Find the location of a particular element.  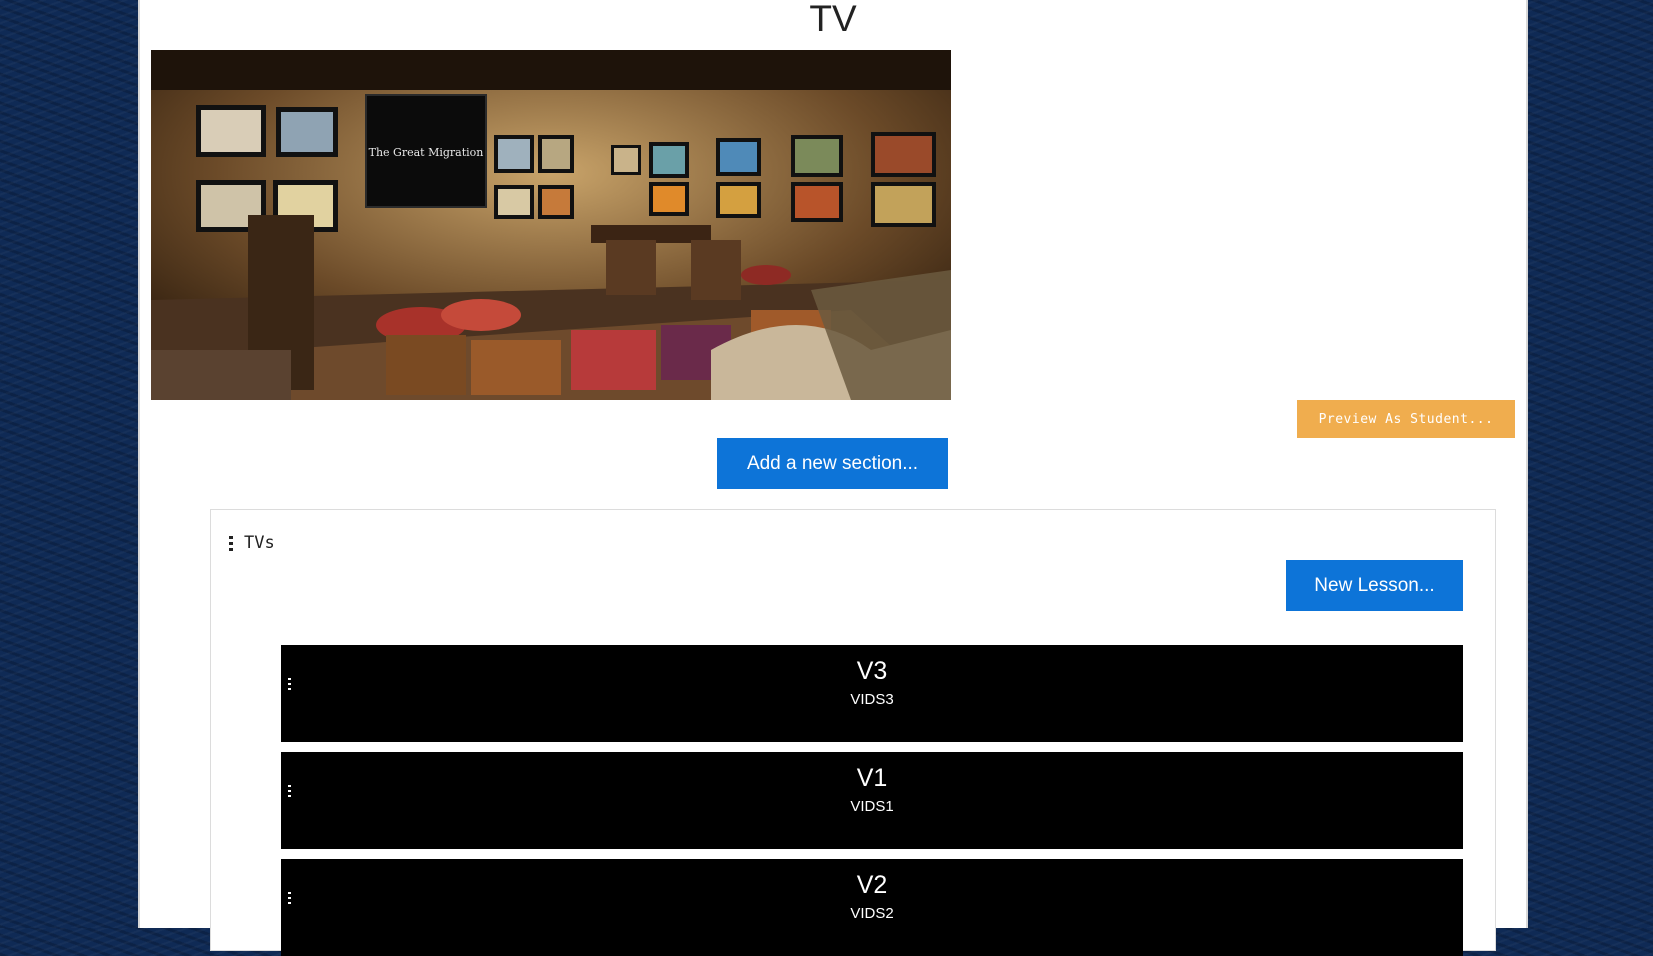

lesson-card: V3 VIDS3 is located at coordinates (872, 693).